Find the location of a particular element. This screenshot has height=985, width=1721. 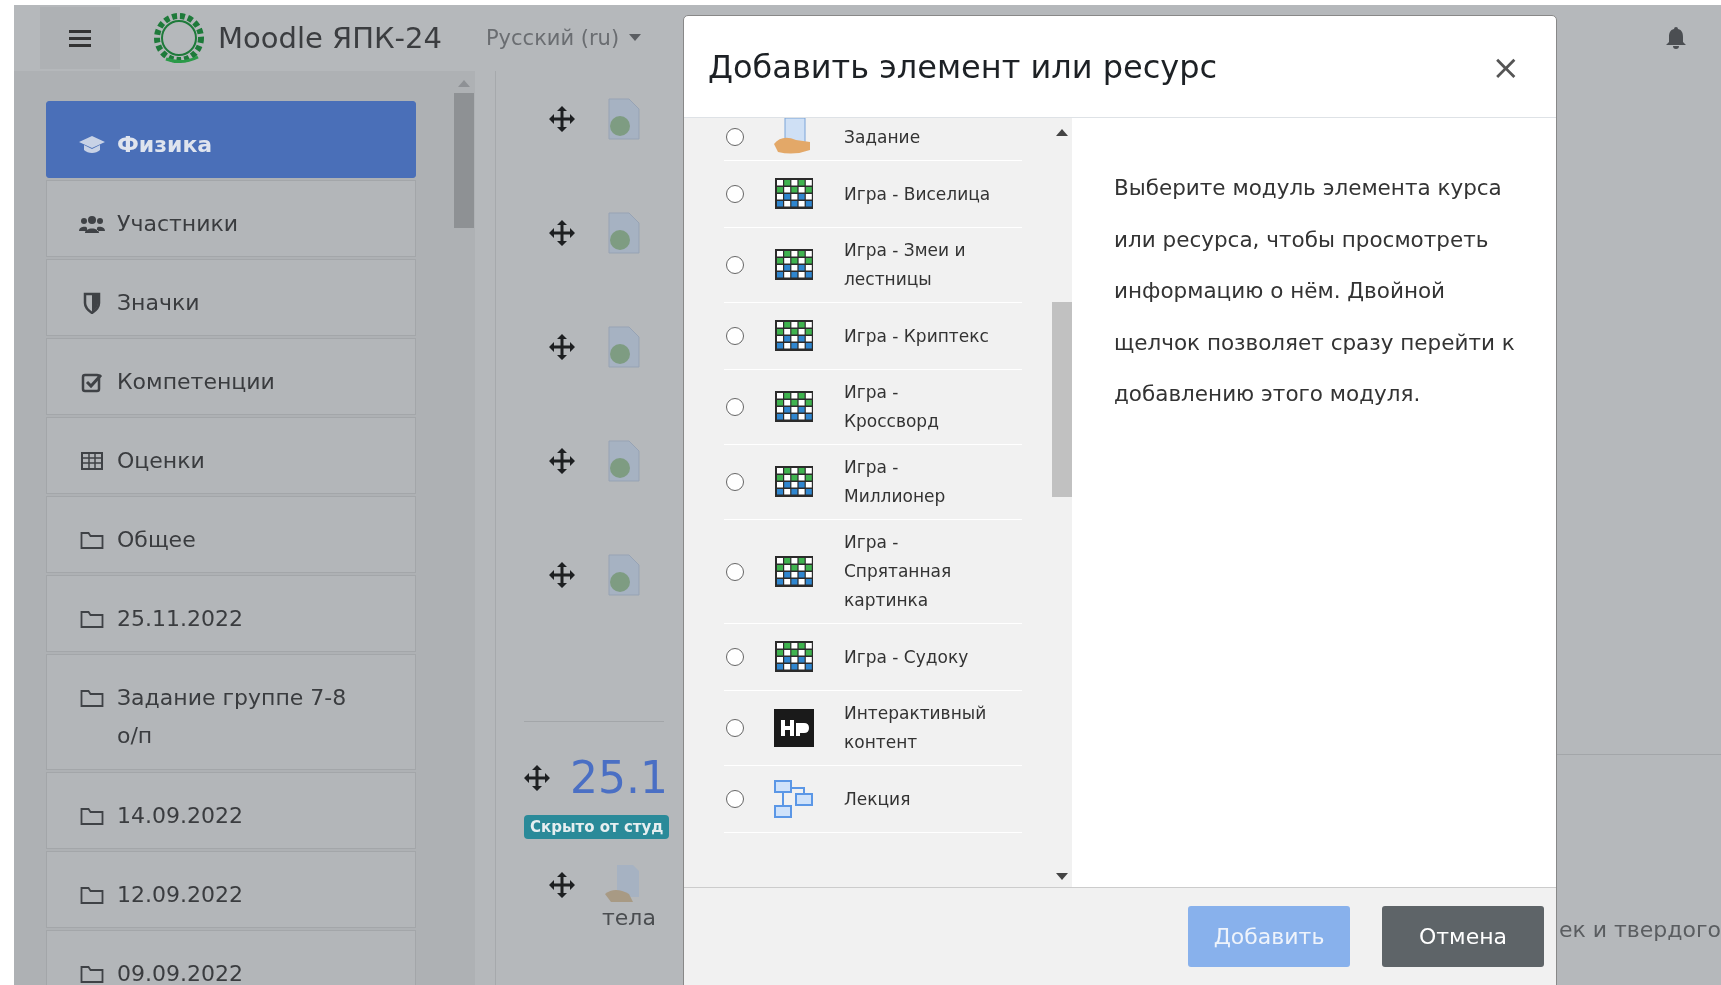

activity-text: тела is located at coordinates (629, 917).